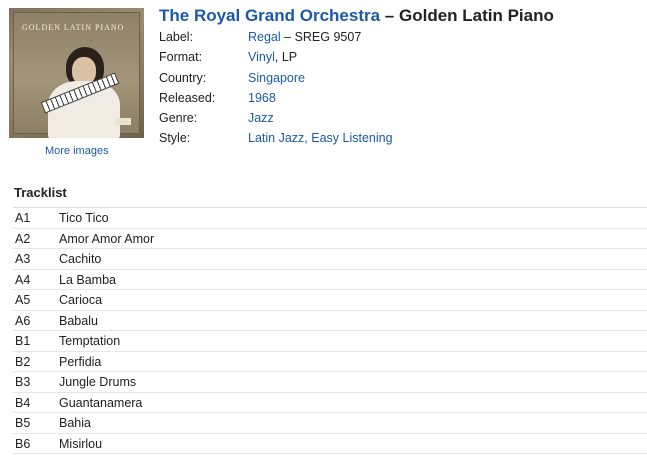  Describe the element at coordinates (23, 443) in the screenshot. I see `track-position: B6` at that location.